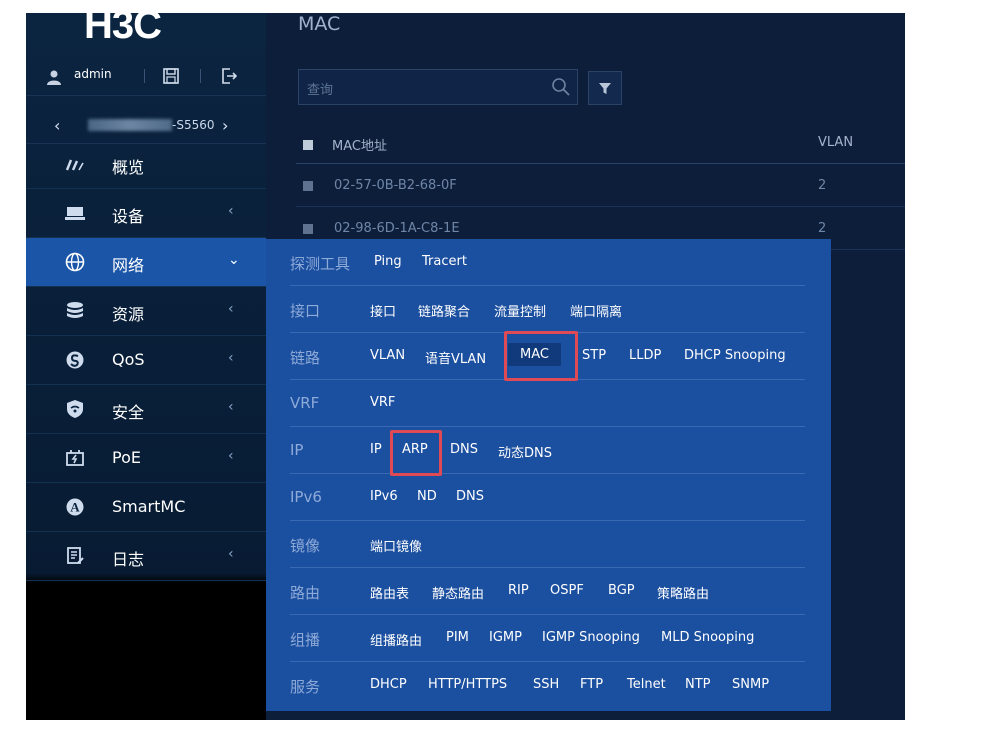 The height and width of the screenshot is (747, 992). Describe the element at coordinates (305, 593) in the screenshot. I see `menu-category: 路由` at that location.